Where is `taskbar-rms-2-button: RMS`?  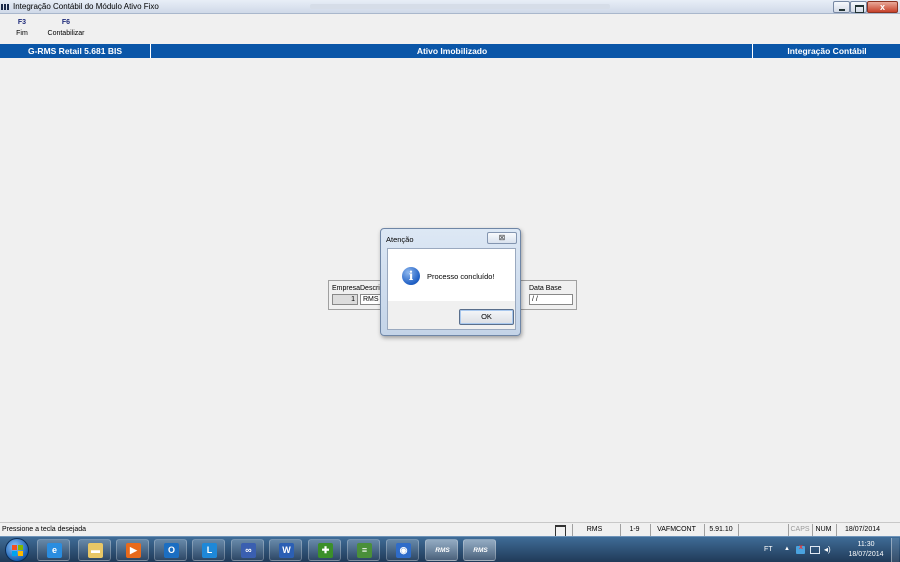 taskbar-rms-2-button: RMS is located at coordinates (479, 550).